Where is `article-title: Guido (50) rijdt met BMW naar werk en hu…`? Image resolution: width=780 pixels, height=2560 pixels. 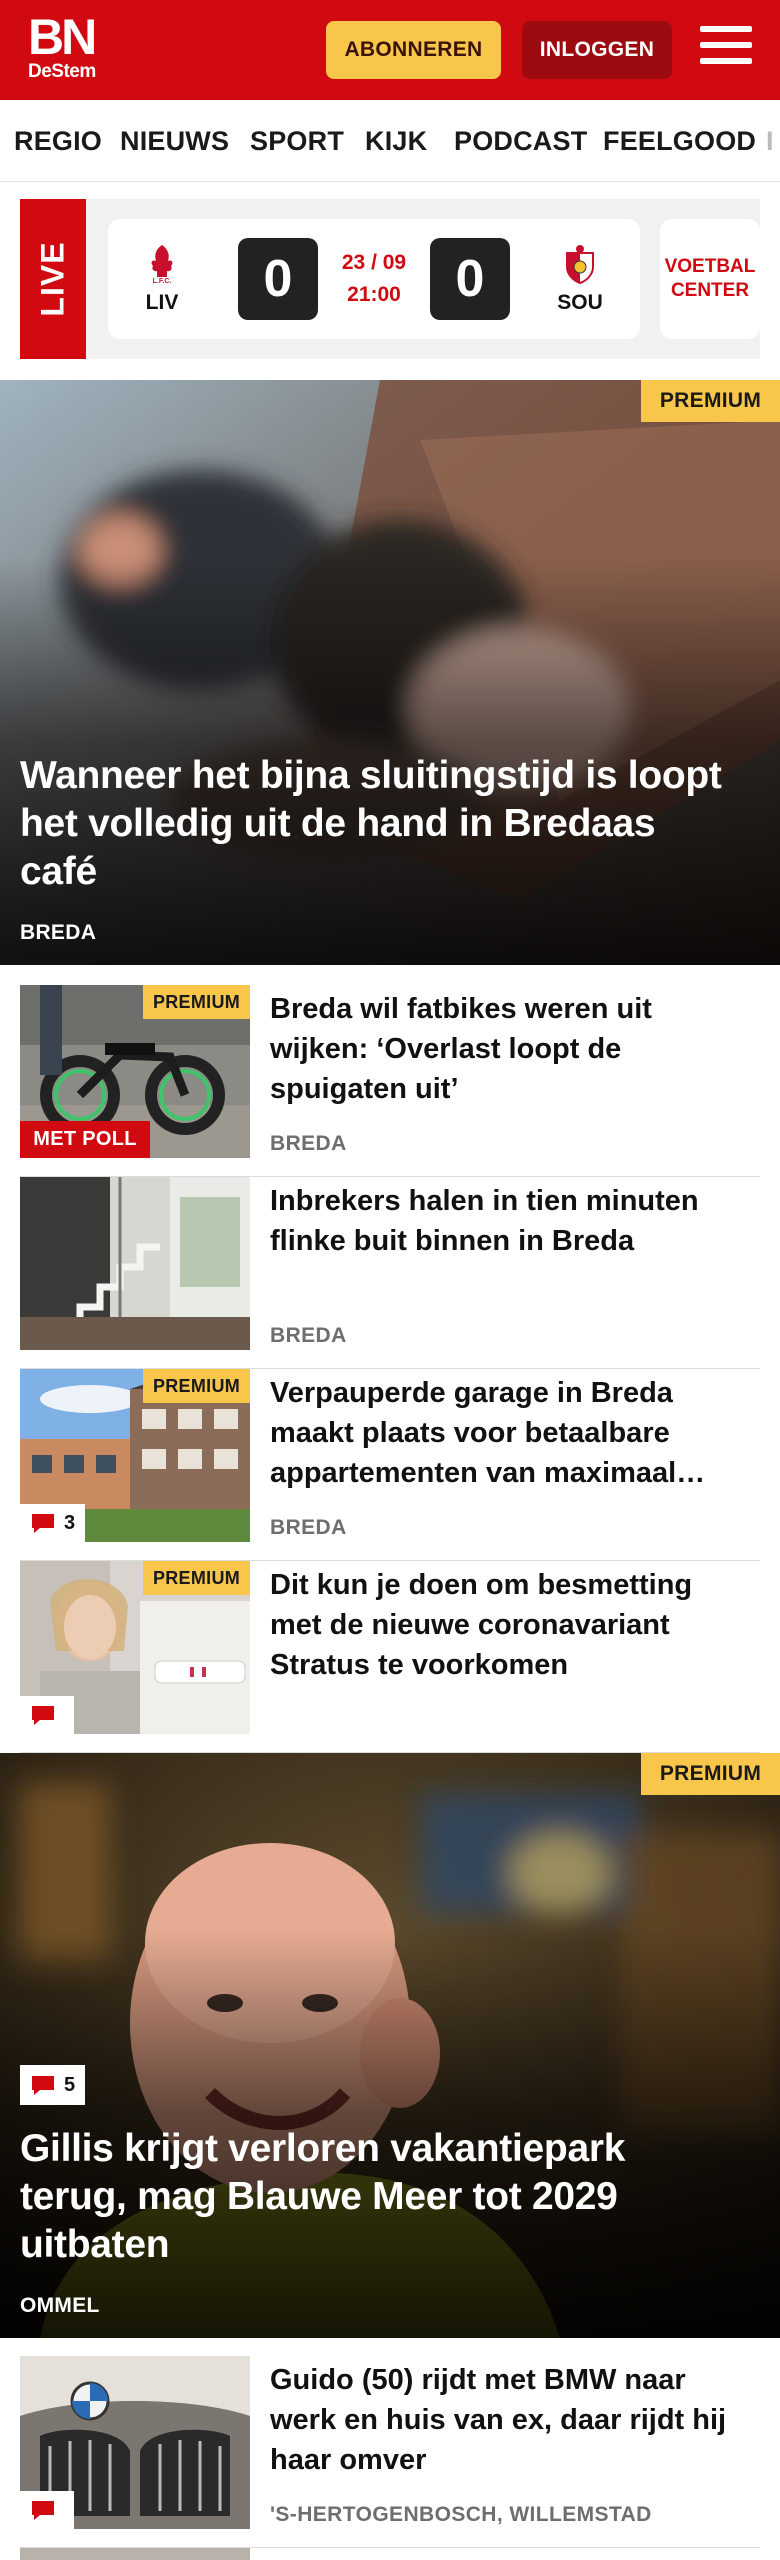 article-title: Guido (50) rijdt met BMW naar werk en hu… is located at coordinates (498, 2420).